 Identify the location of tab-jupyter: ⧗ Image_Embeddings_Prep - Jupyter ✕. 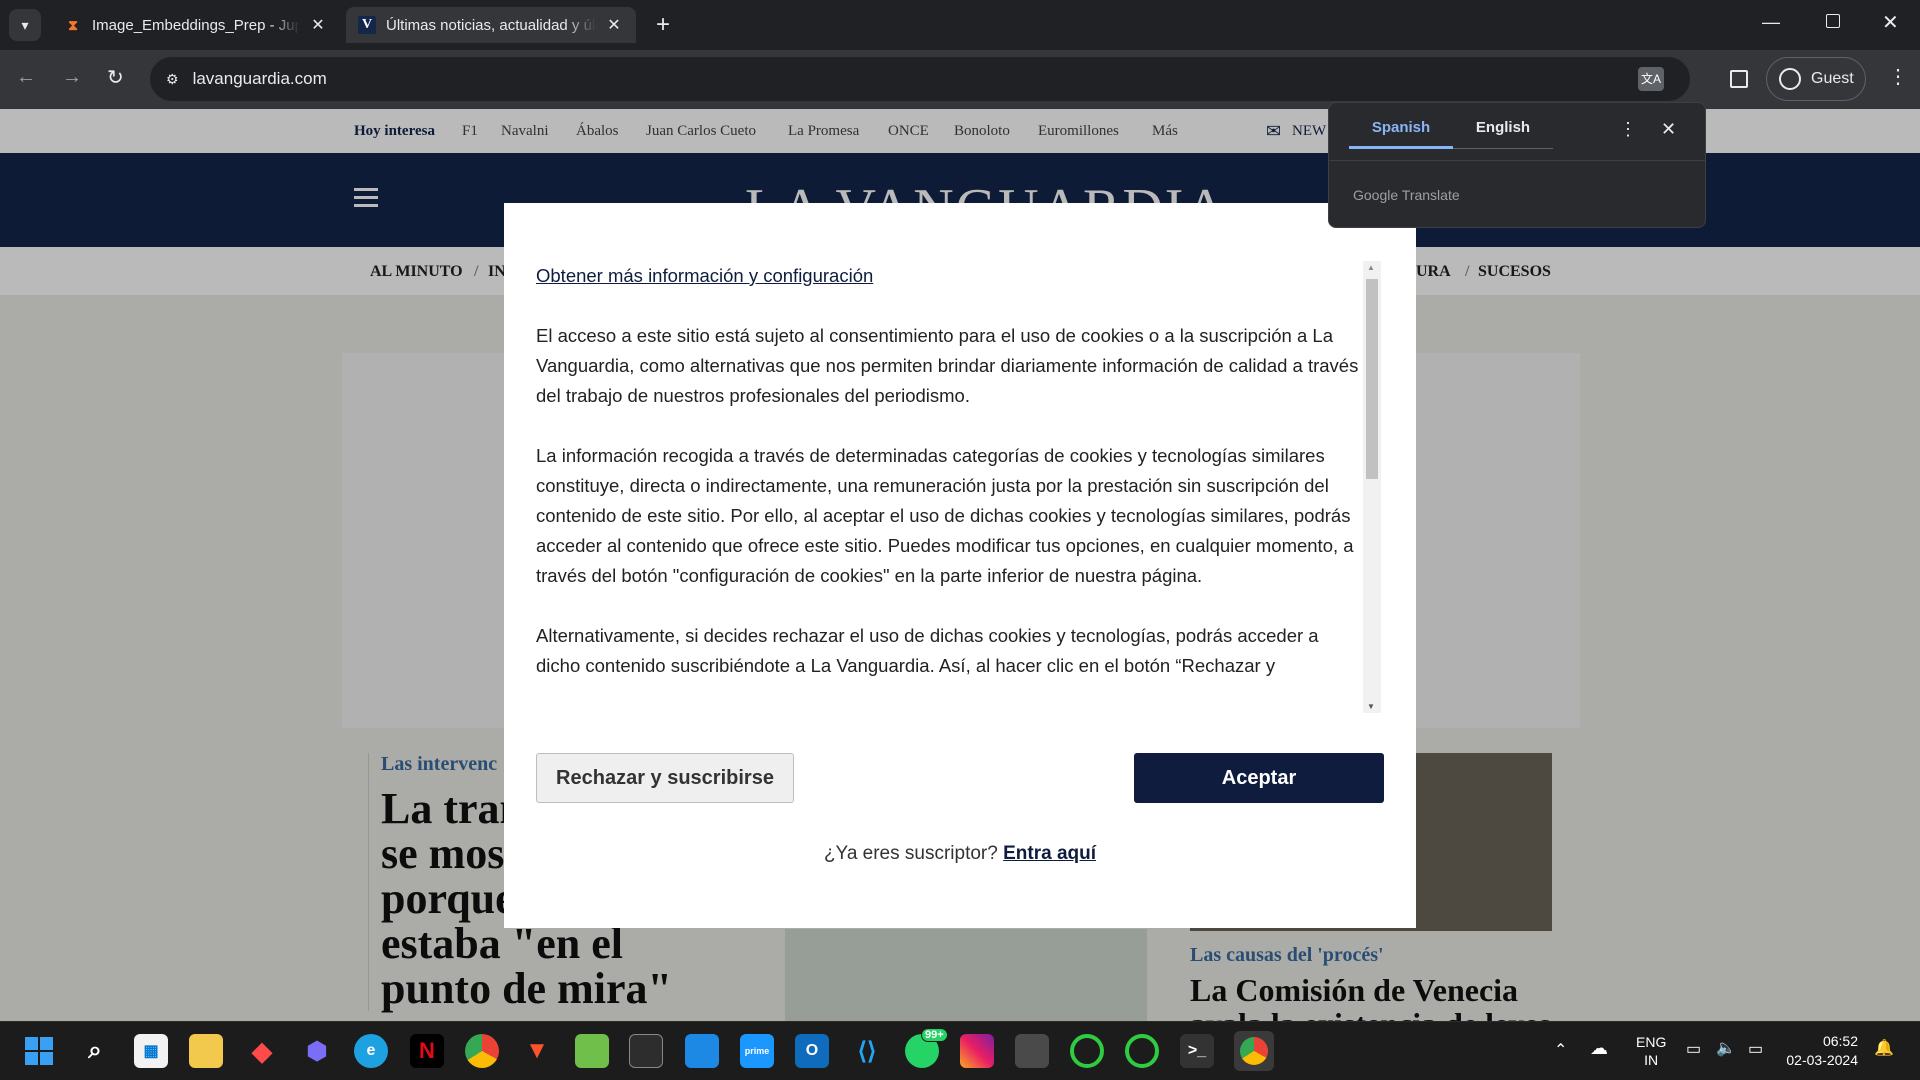
(196, 25).